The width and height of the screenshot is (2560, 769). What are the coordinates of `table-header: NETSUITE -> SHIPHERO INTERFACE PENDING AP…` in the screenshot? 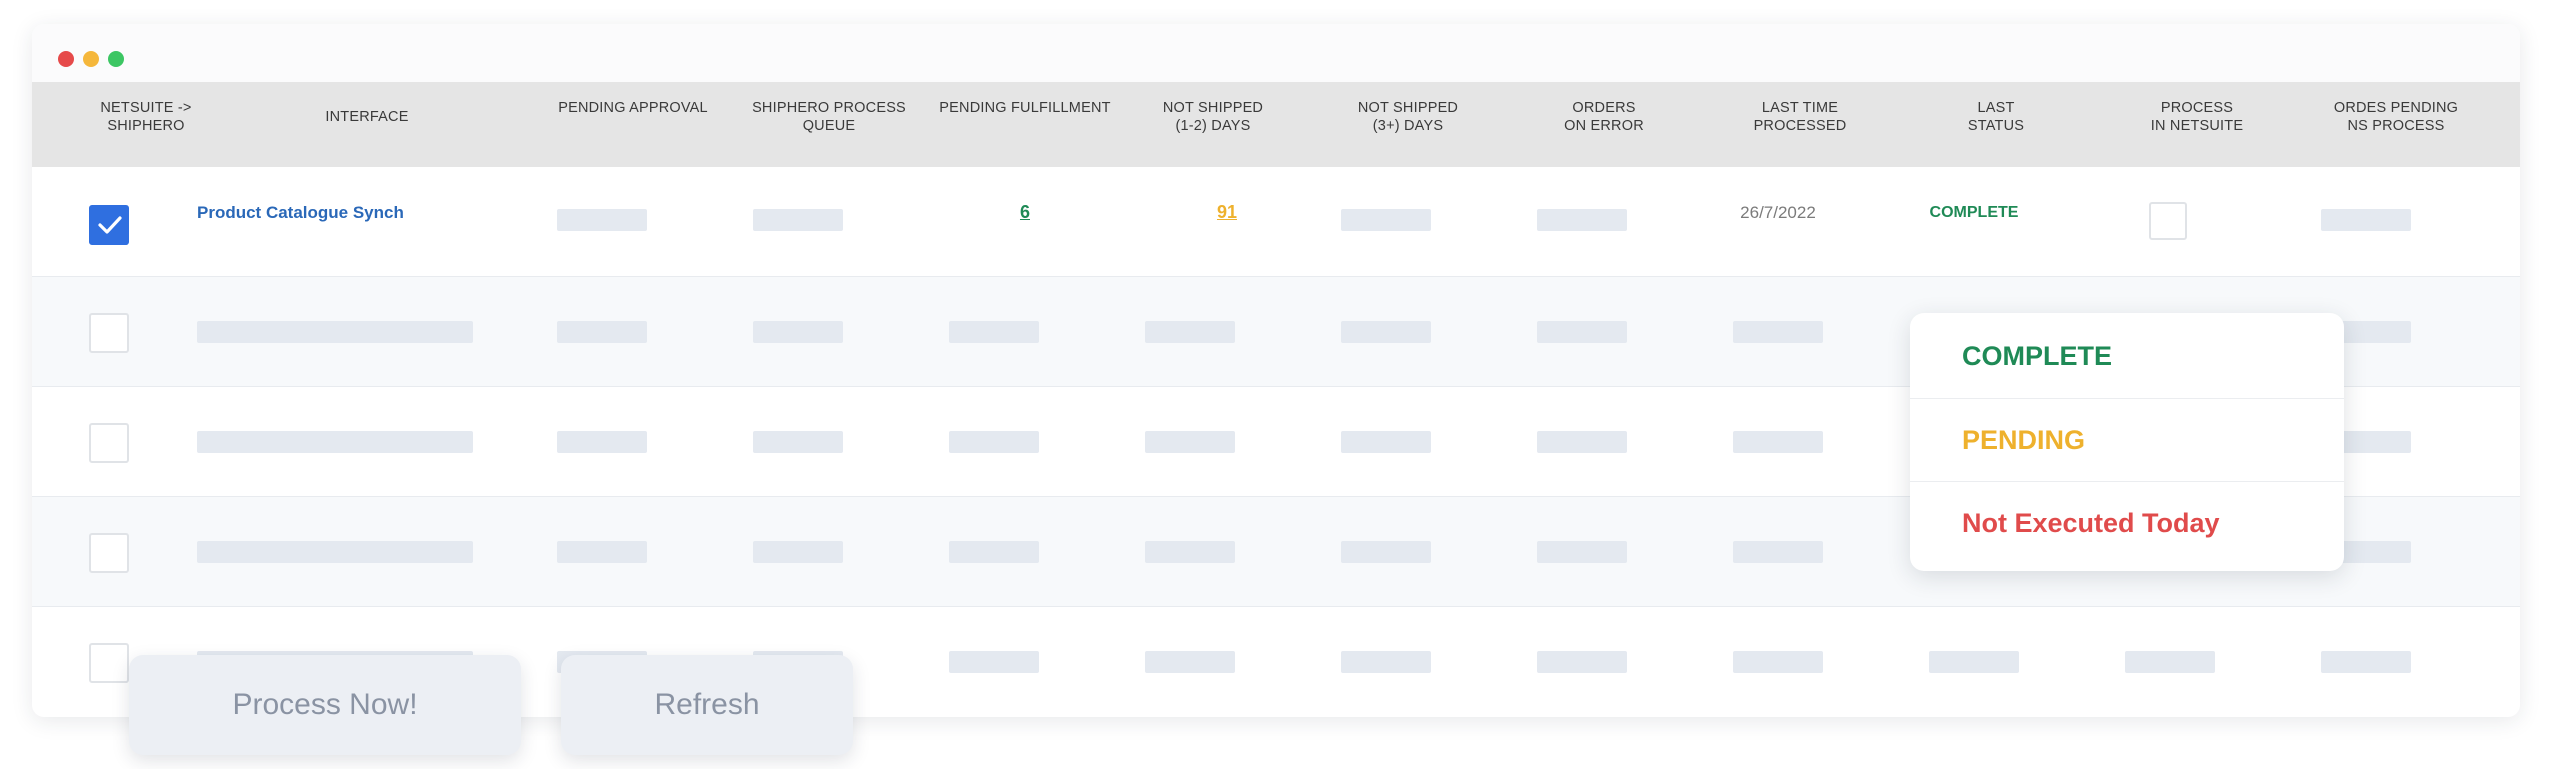 It's located at (1276, 124).